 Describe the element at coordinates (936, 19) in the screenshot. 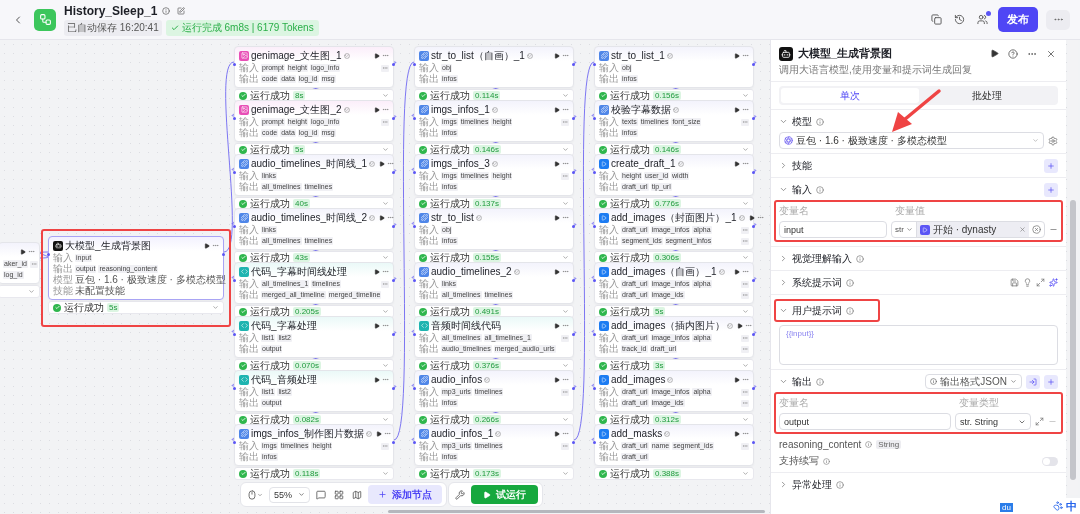

I see `copy-icon` at that location.